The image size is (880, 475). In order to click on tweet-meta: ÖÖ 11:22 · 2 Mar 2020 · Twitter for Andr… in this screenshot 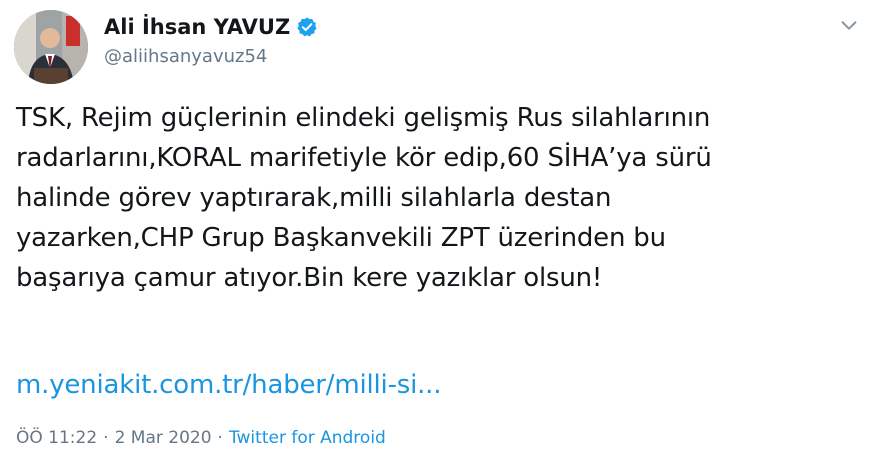, I will do `click(201, 438)`.